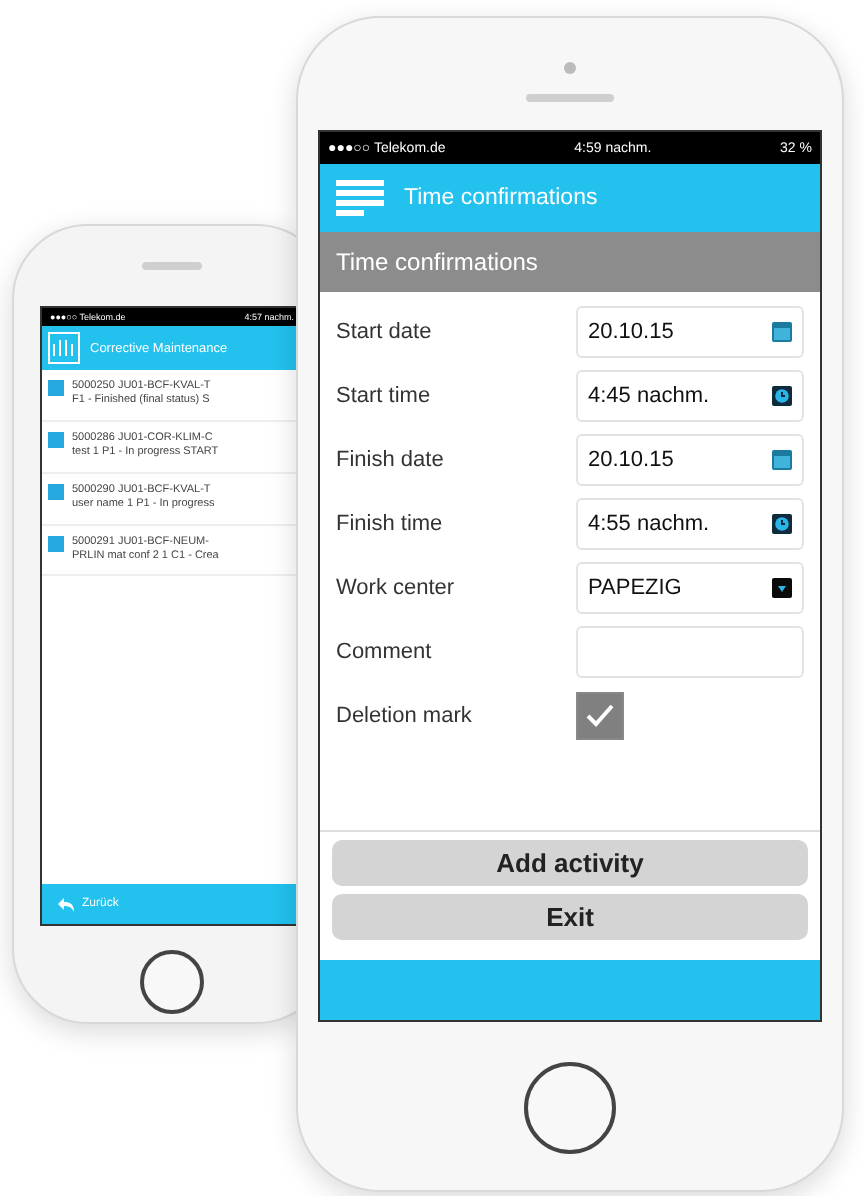 This screenshot has width=864, height=1196. Describe the element at coordinates (385, 332) in the screenshot. I see `field-label: Start date` at that location.